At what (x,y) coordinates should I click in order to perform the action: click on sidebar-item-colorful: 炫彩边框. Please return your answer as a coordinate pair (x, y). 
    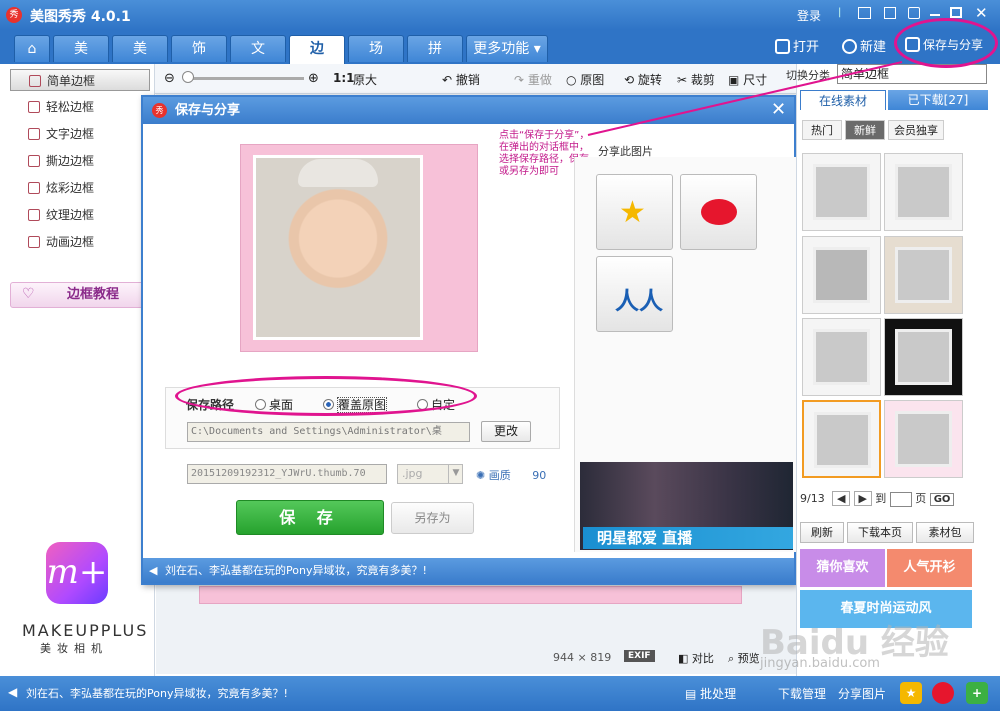
    Looking at the image, I should click on (80, 188).